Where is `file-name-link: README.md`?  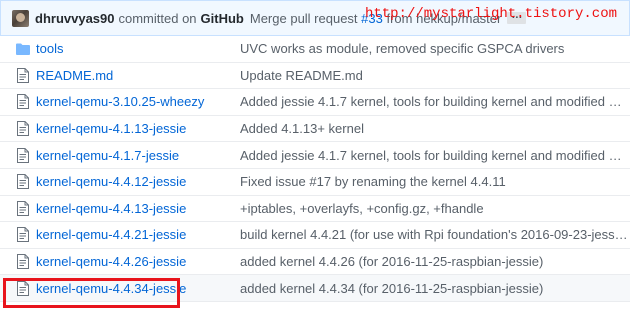 file-name-link: README.md is located at coordinates (138, 75).